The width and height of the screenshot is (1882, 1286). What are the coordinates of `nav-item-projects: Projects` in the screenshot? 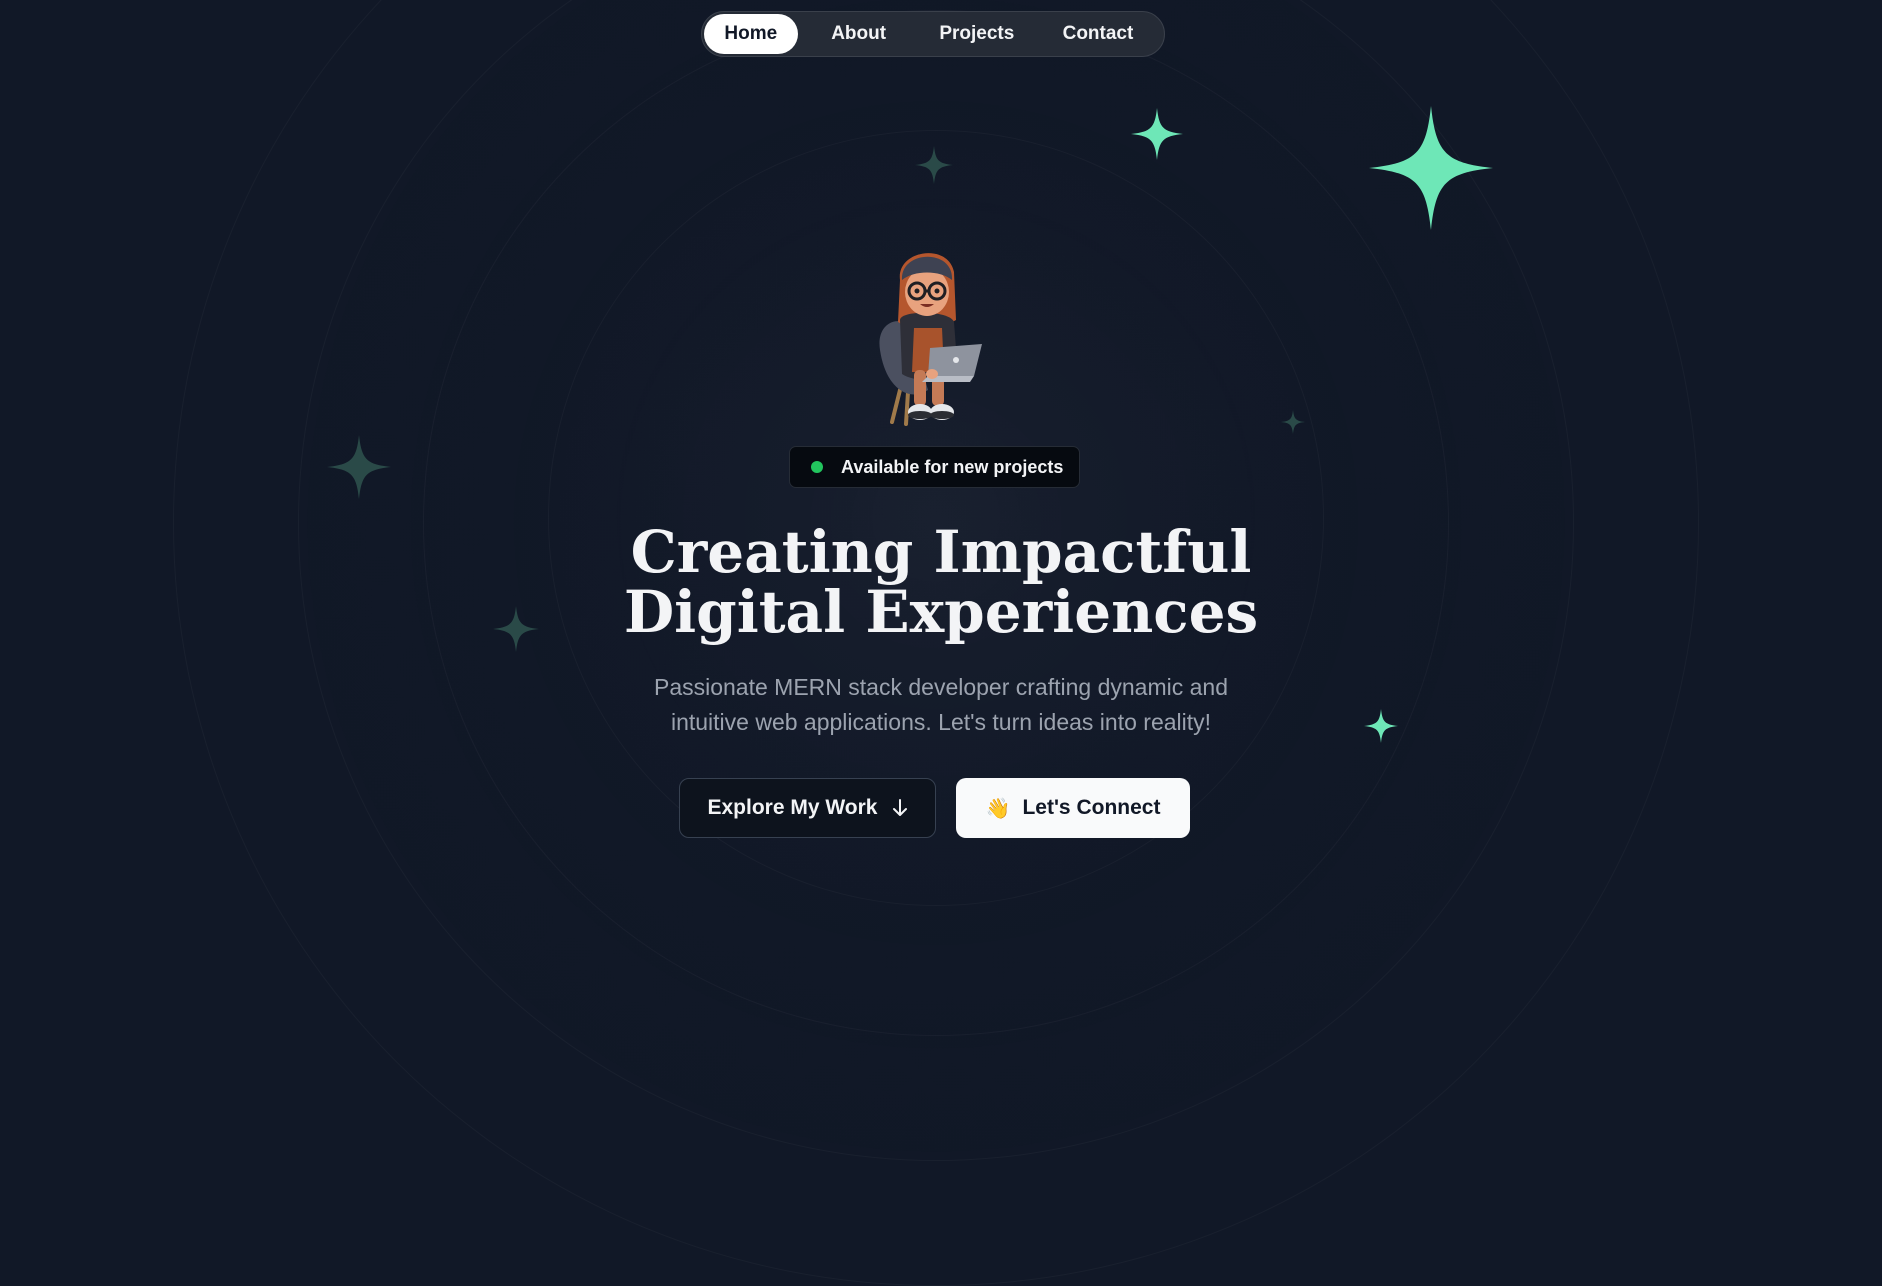 It's located at (977, 34).